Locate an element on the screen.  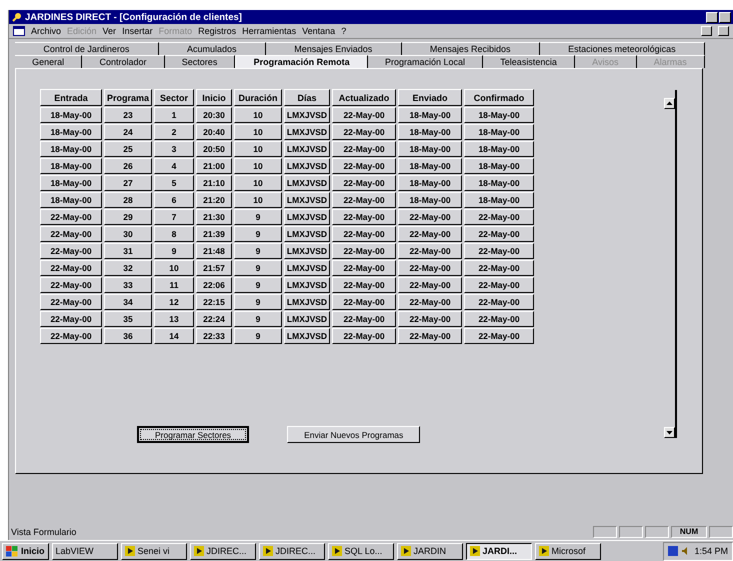
table-cell: 32 is located at coordinates (128, 268).